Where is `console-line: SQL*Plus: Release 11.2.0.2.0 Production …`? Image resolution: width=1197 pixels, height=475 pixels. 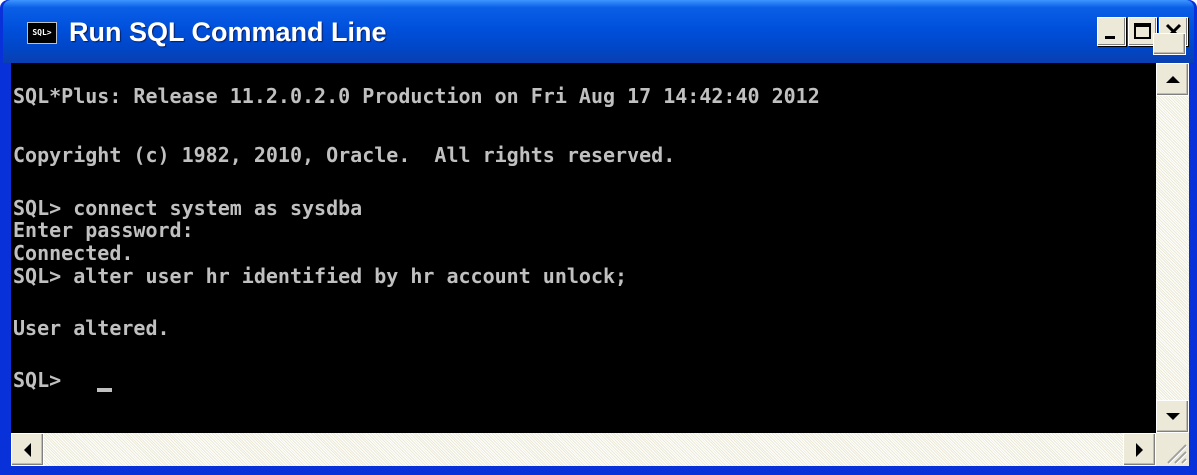 console-line: SQL*Plus: Release 11.2.0.2.0 Production … is located at coordinates (416, 96).